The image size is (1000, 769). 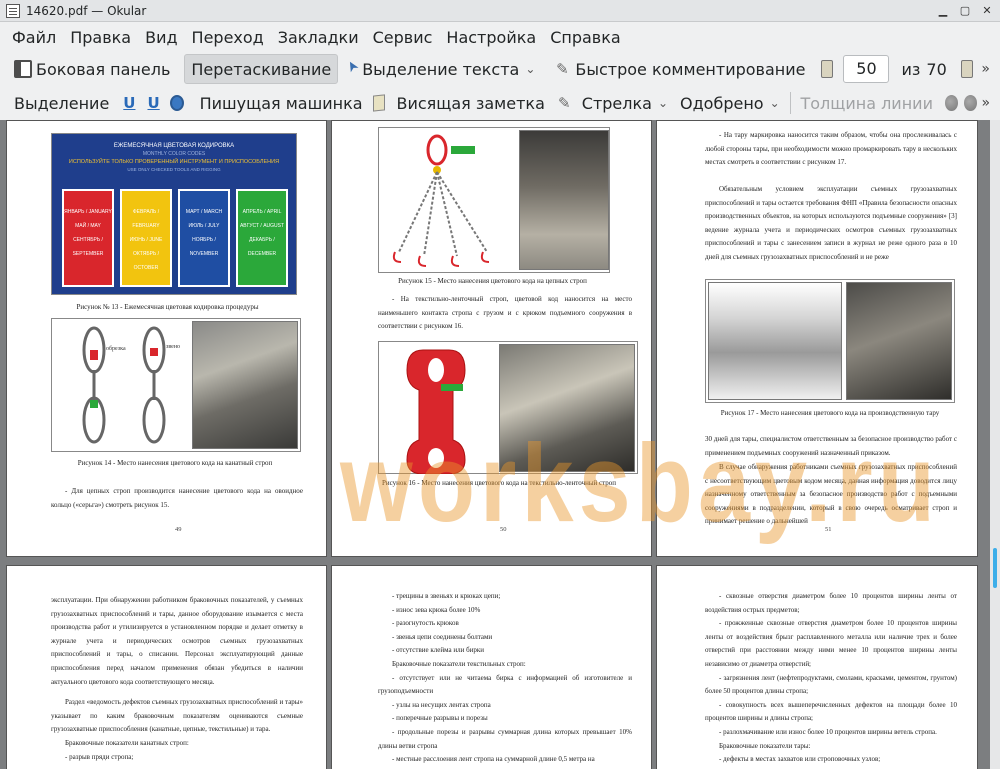 I want to click on approved-stamp-label: Одобрено, so click(x=722, y=103).